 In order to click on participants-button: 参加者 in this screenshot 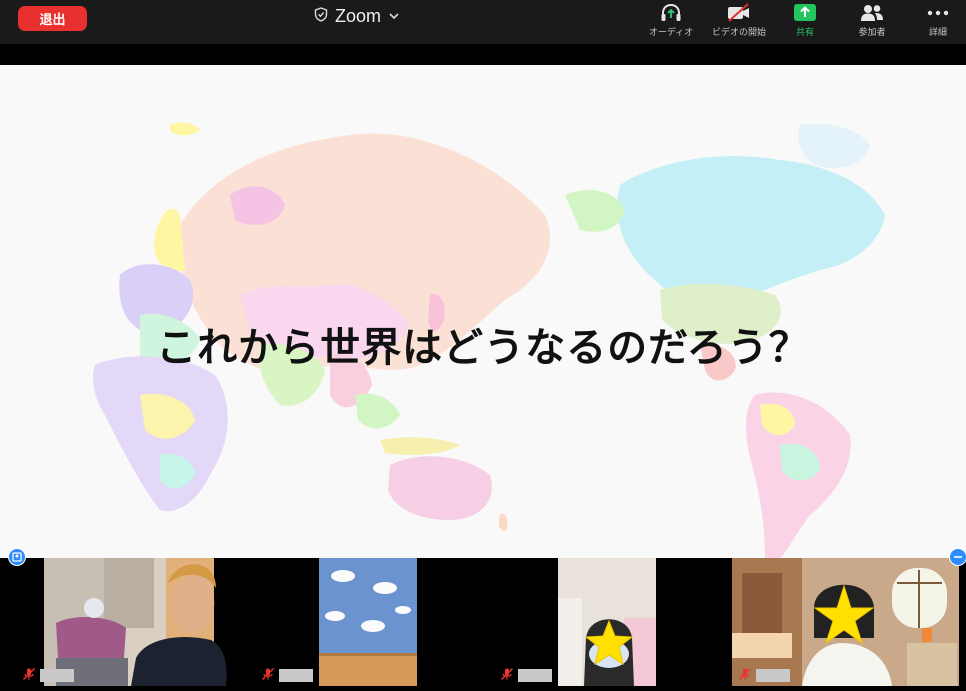, I will do `click(872, 22)`.